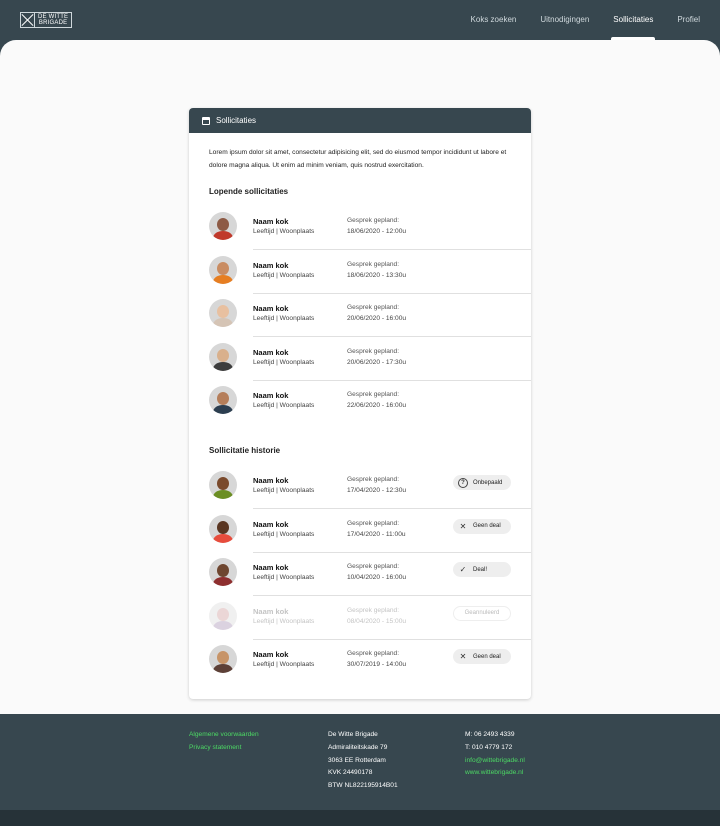 The width and height of the screenshot is (720, 826). Describe the element at coordinates (206, 120) in the screenshot. I see `calendar-icon` at that location.